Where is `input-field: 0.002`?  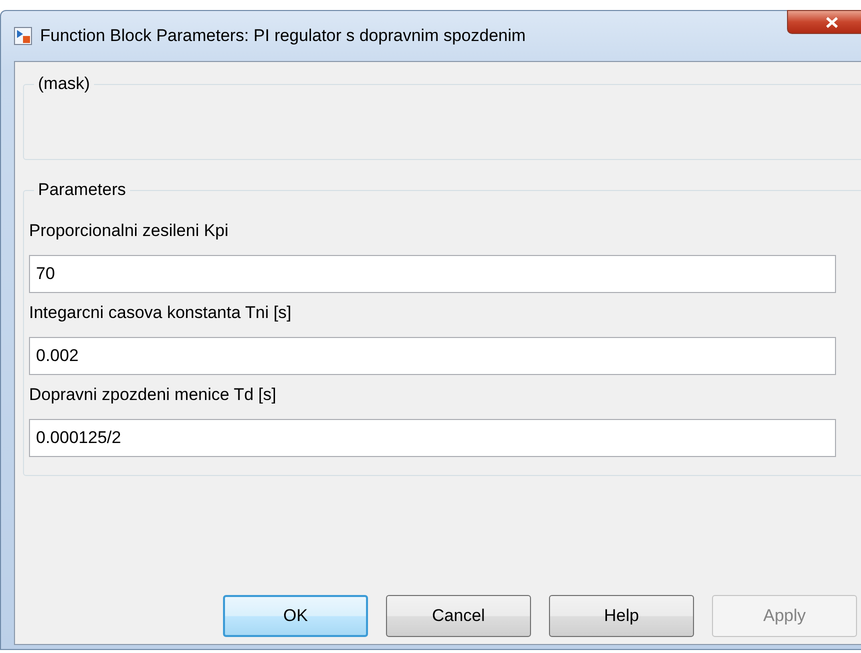
input-field: 0.002 is located at coordinates (432, 356).